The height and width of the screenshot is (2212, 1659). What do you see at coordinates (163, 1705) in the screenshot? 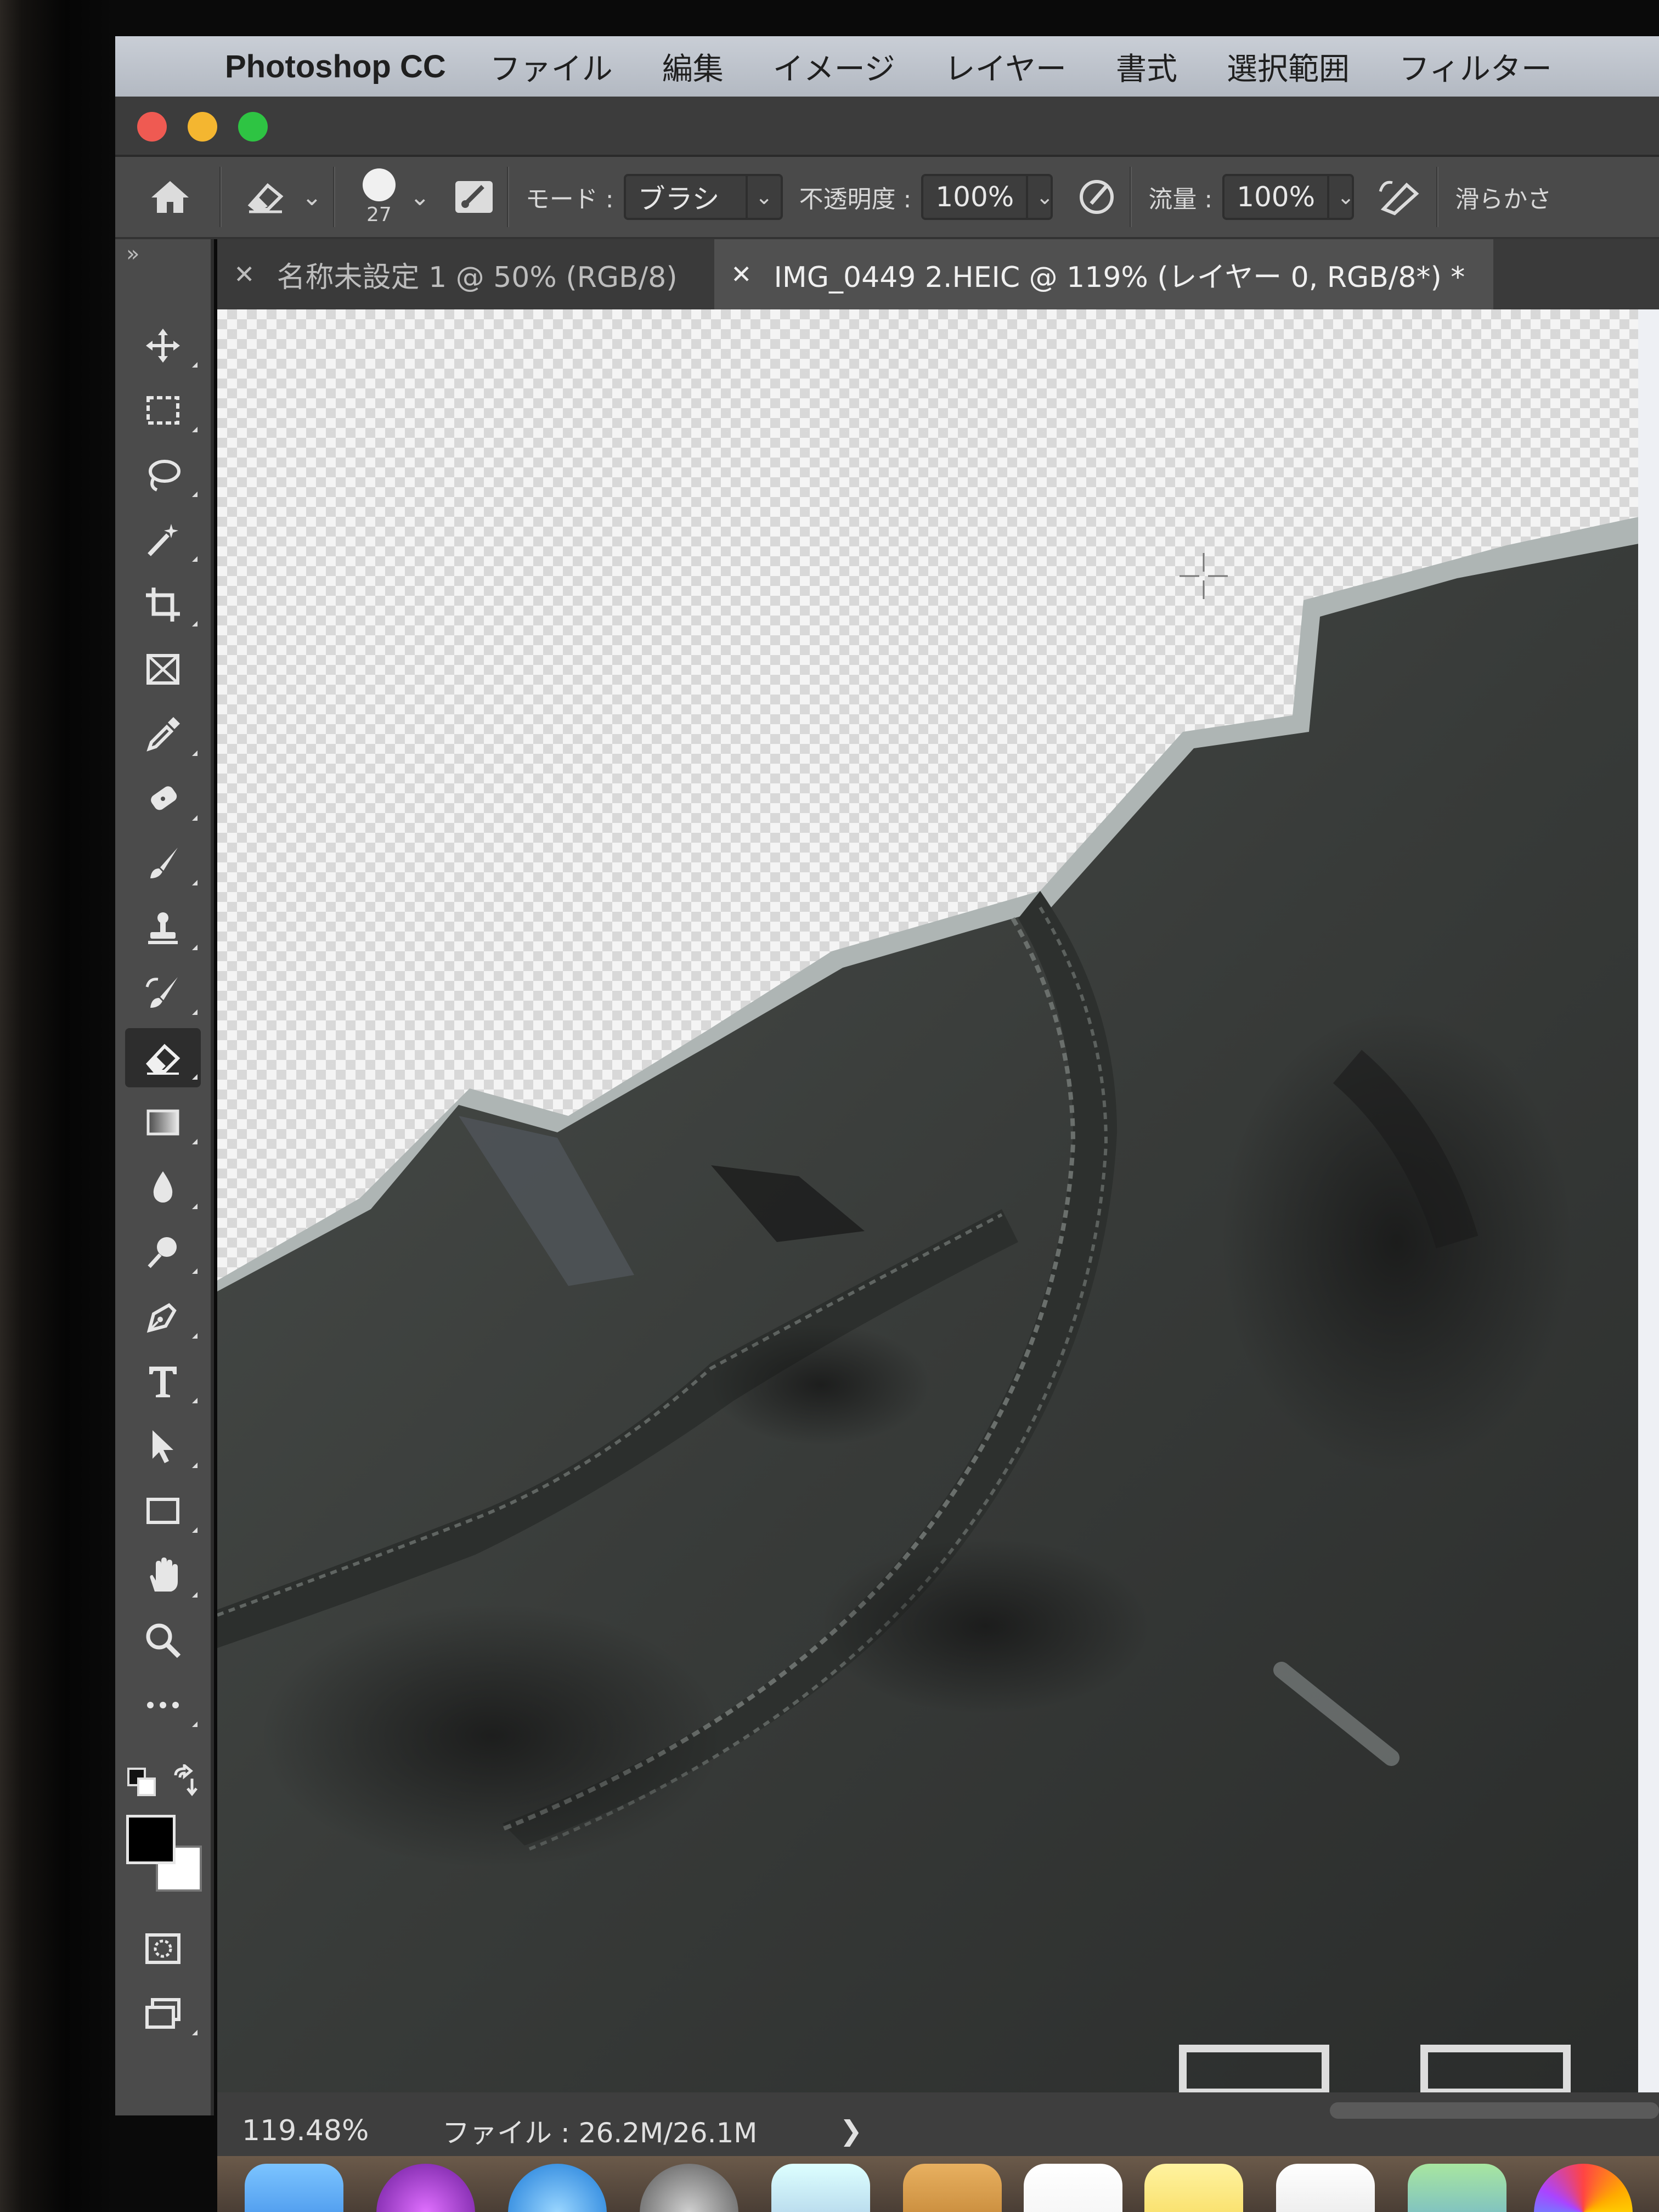
I see `more-tools-icon` at bounding box center [163, 1705].